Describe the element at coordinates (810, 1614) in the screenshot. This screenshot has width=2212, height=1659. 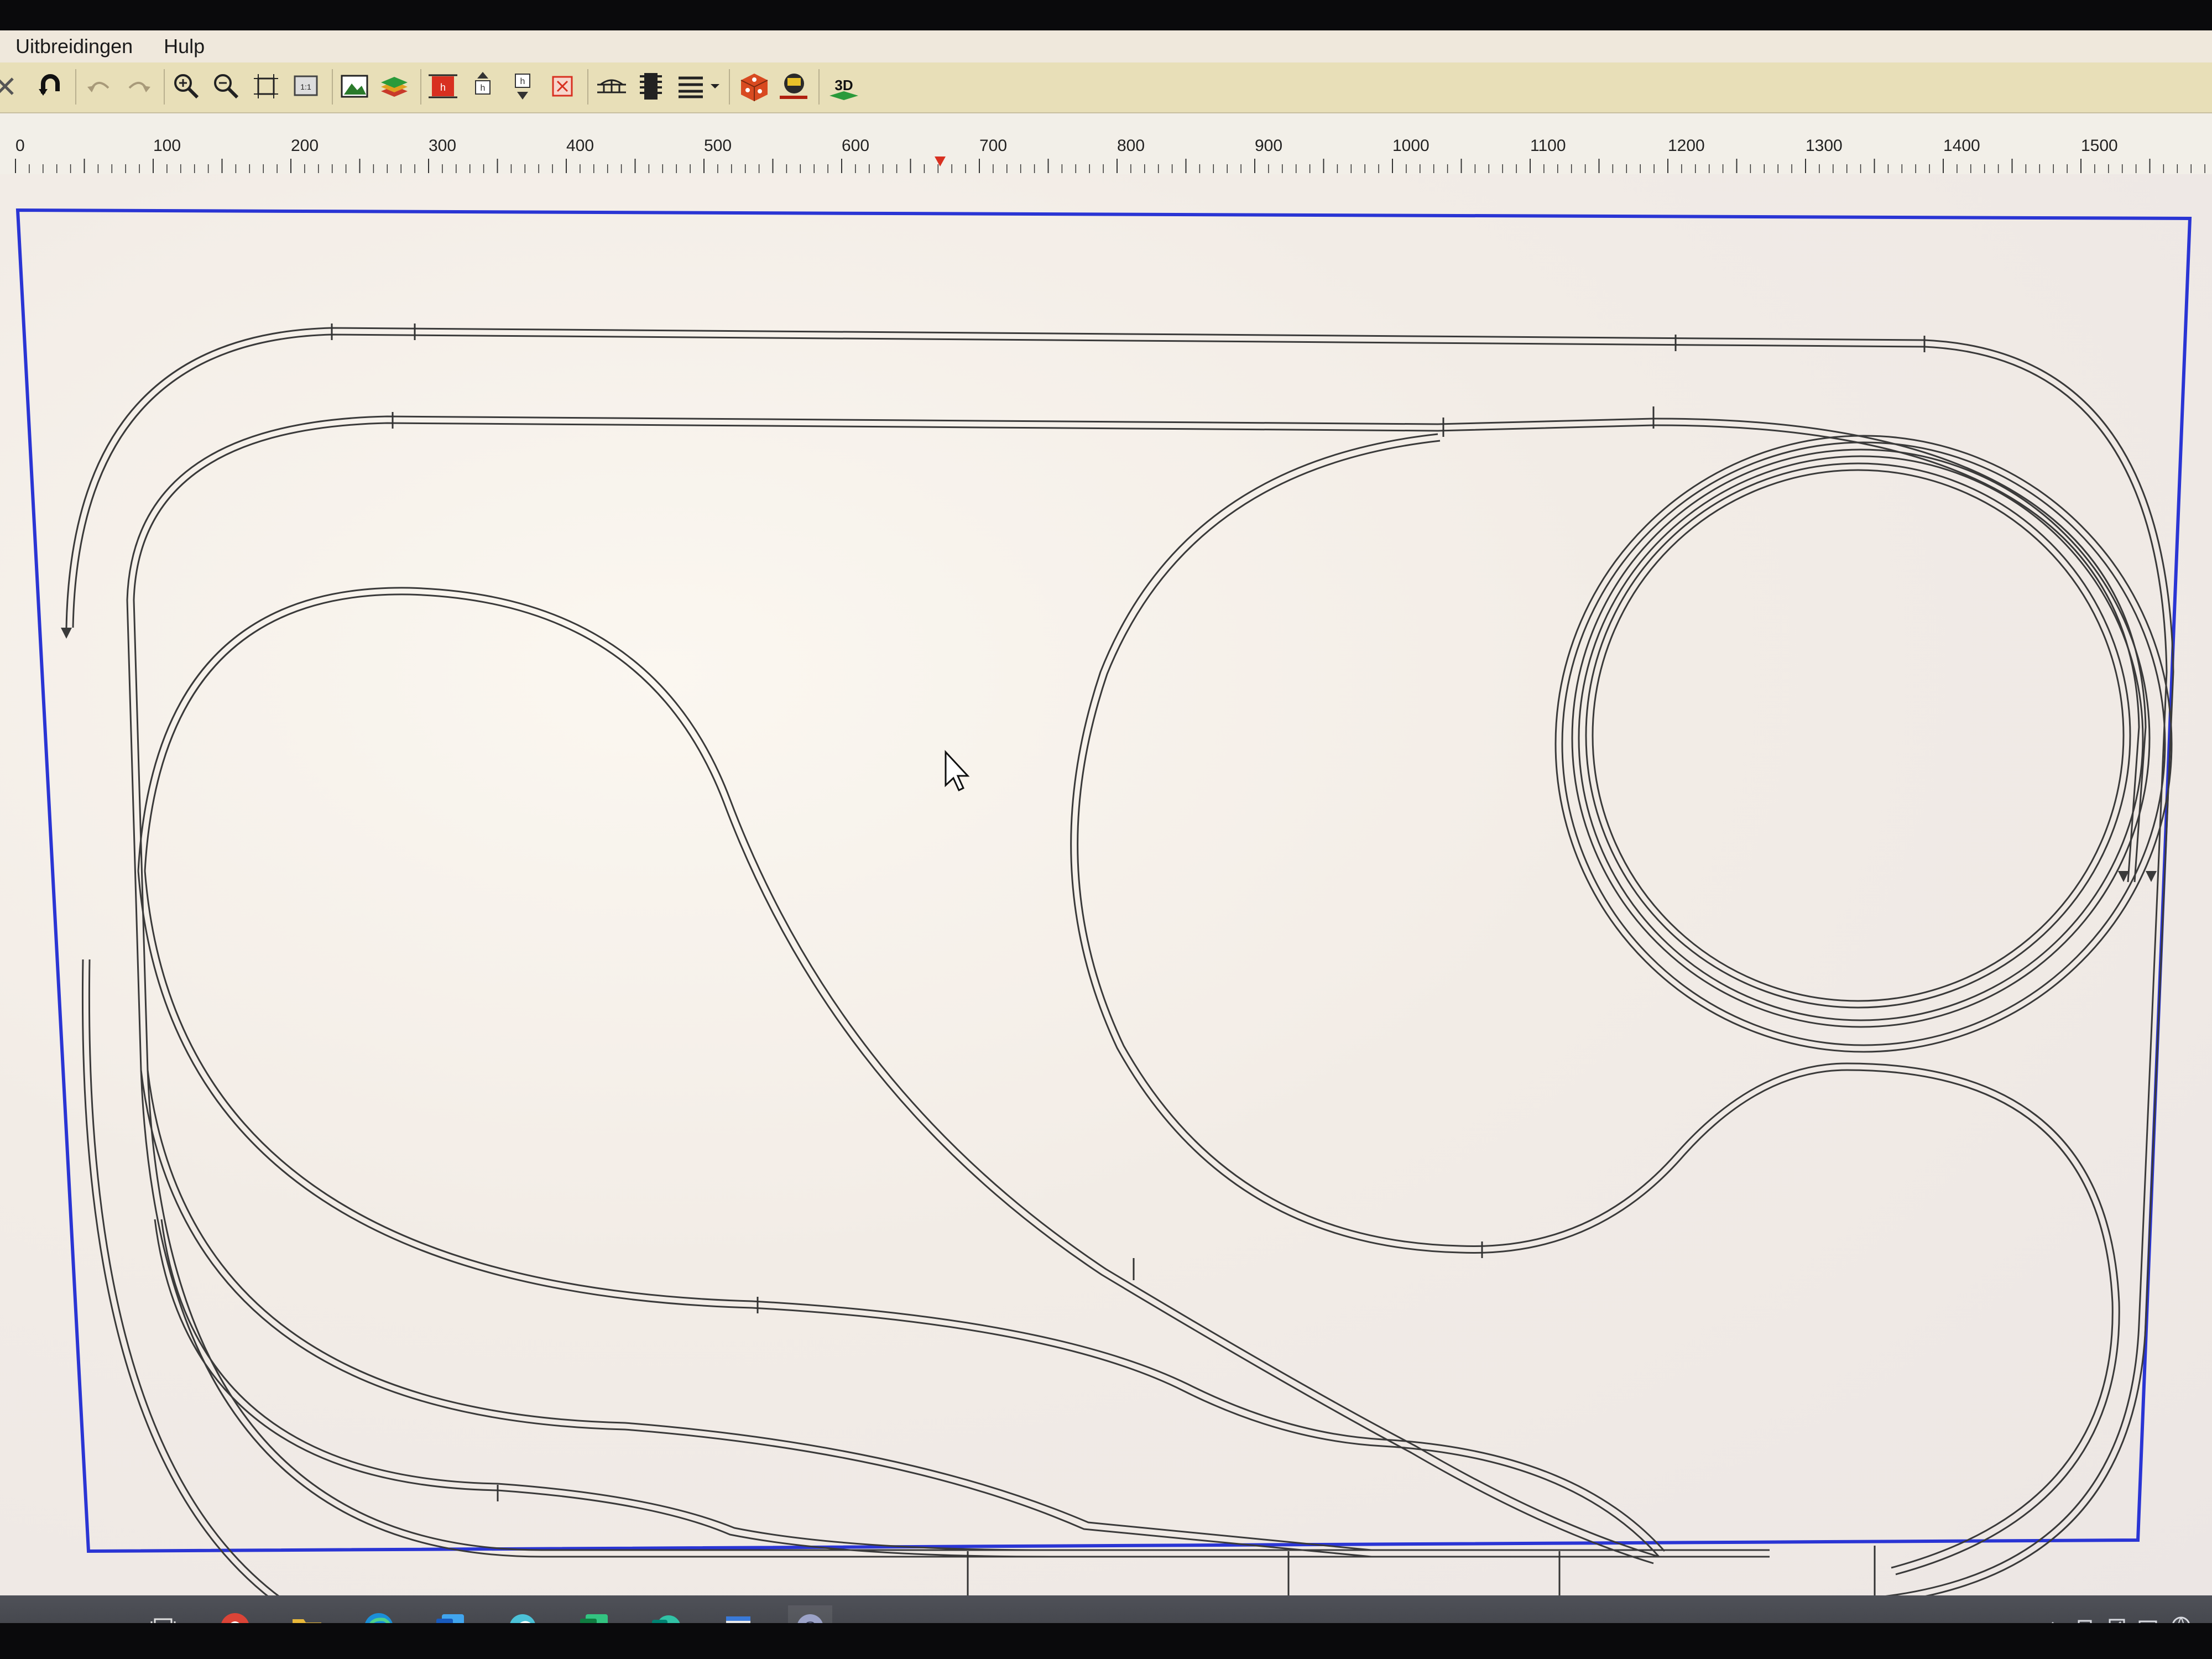
I see `skype-icon: S` at that location.